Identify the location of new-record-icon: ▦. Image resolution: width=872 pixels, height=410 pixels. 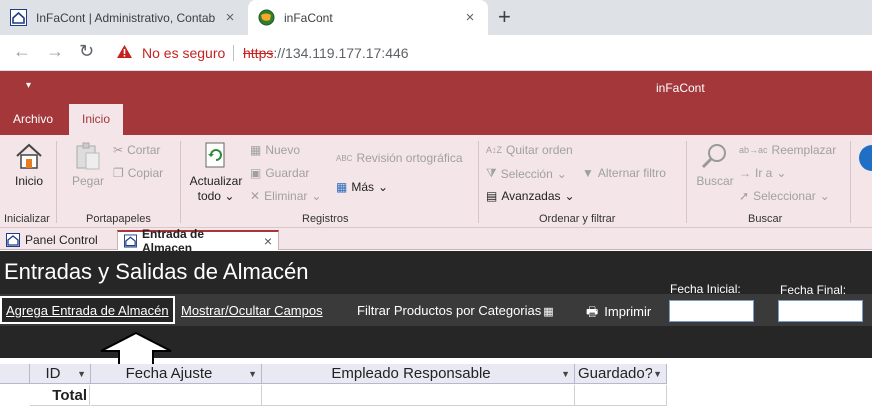
(256, 150).